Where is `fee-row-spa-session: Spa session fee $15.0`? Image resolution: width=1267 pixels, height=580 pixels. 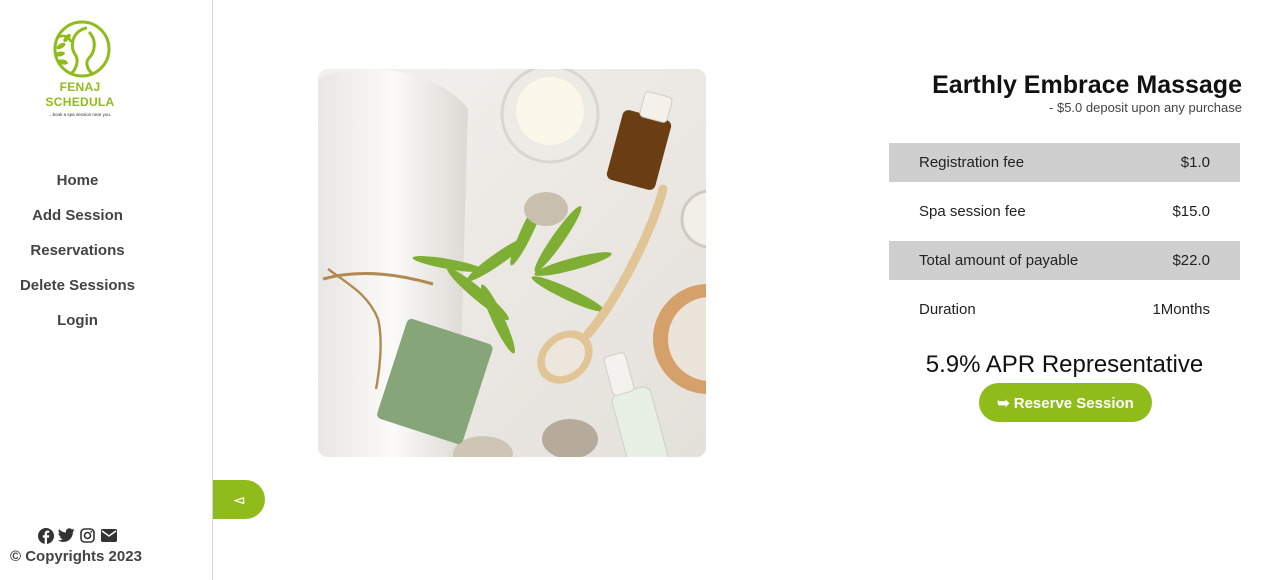
fee-row-spa-session: Spa session fee $15.0 is located at coordinates (1064, 211).